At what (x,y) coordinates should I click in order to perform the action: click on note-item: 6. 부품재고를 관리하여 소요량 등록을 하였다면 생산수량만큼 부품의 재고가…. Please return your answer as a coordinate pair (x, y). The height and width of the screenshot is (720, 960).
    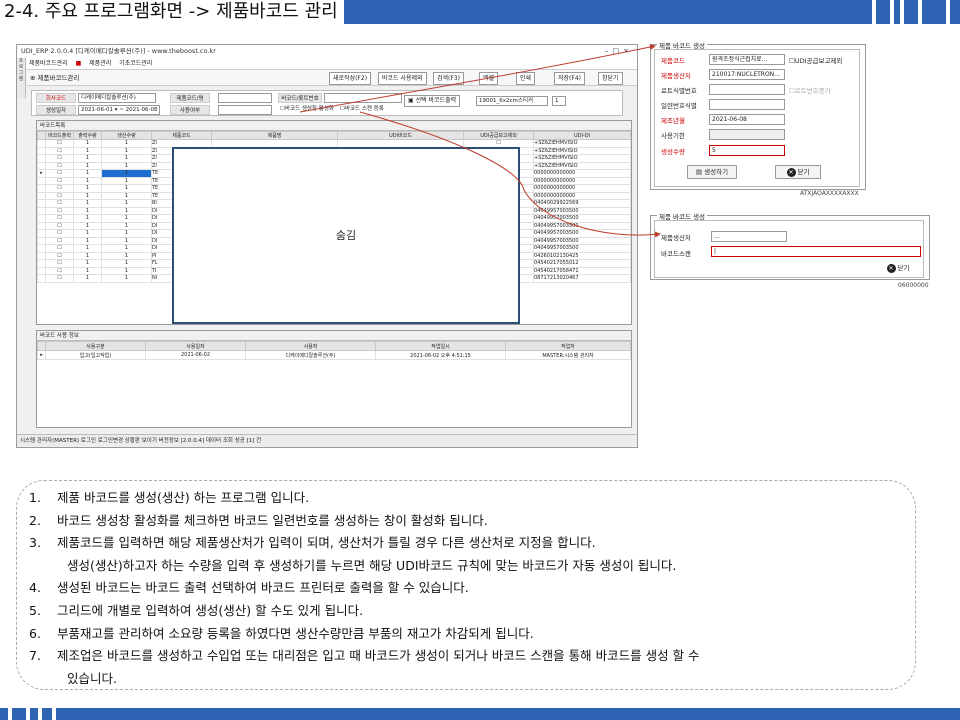
    Looking at the image, I should click on (467, 634).